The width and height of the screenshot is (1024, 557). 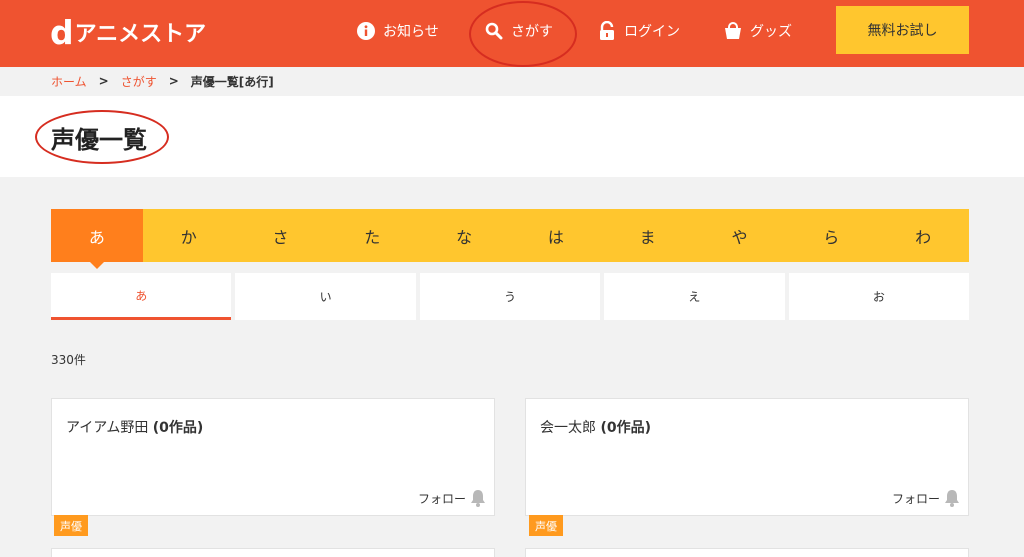 What do you see at coordinates (464, 235) in the screenshot?
I see `kana-tab-na: な` at bounding box center [464, 235].